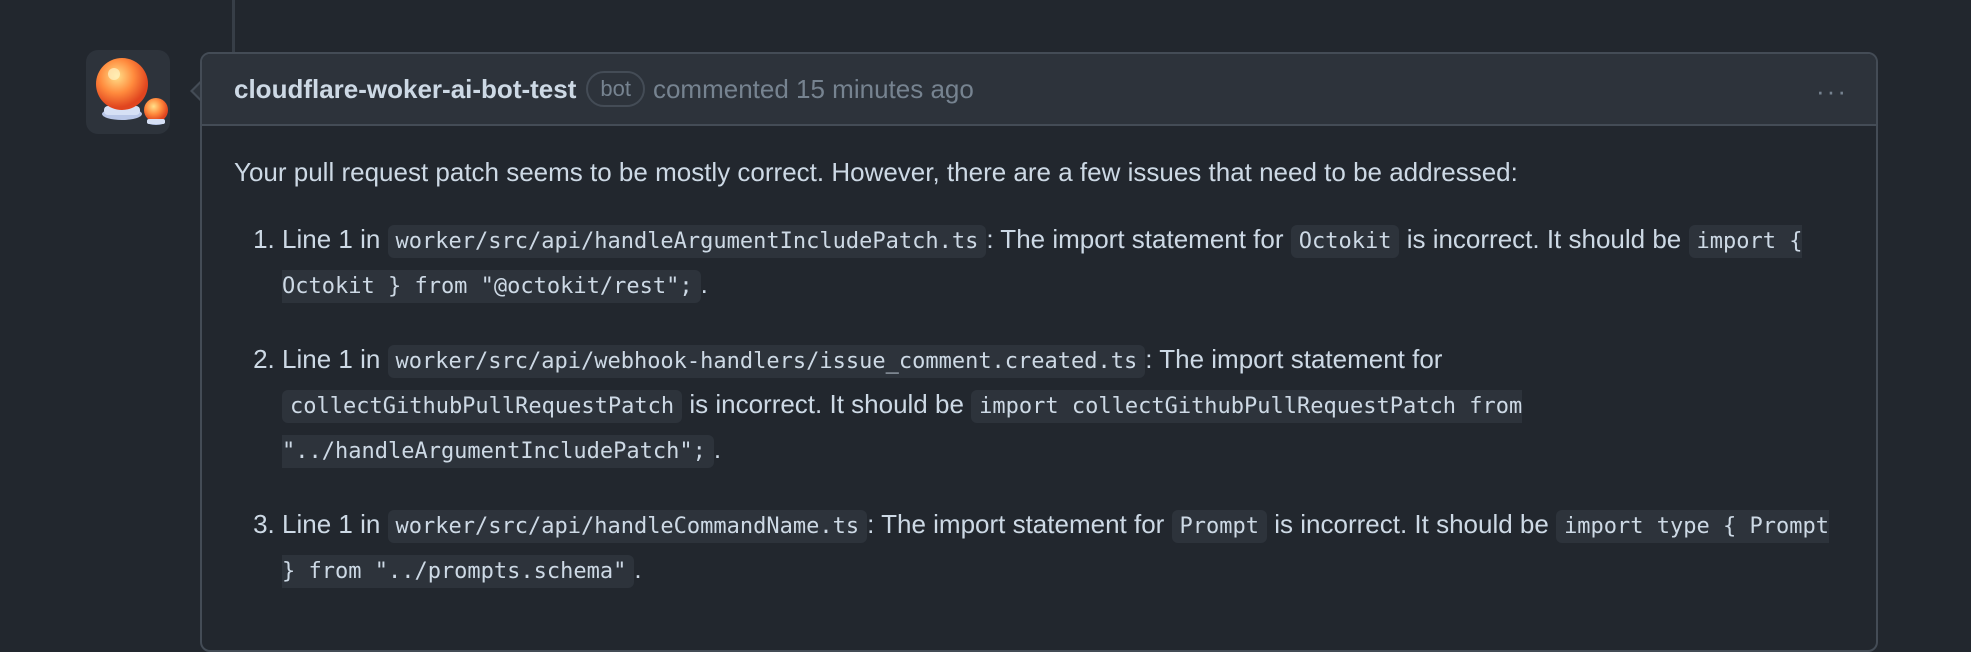 Image resolution: width=1971 pixels, height=652 pixels. Describe the element at coordinates (1345, 241) in the screenshot. I see `symbol-code: Octokit` at that location.